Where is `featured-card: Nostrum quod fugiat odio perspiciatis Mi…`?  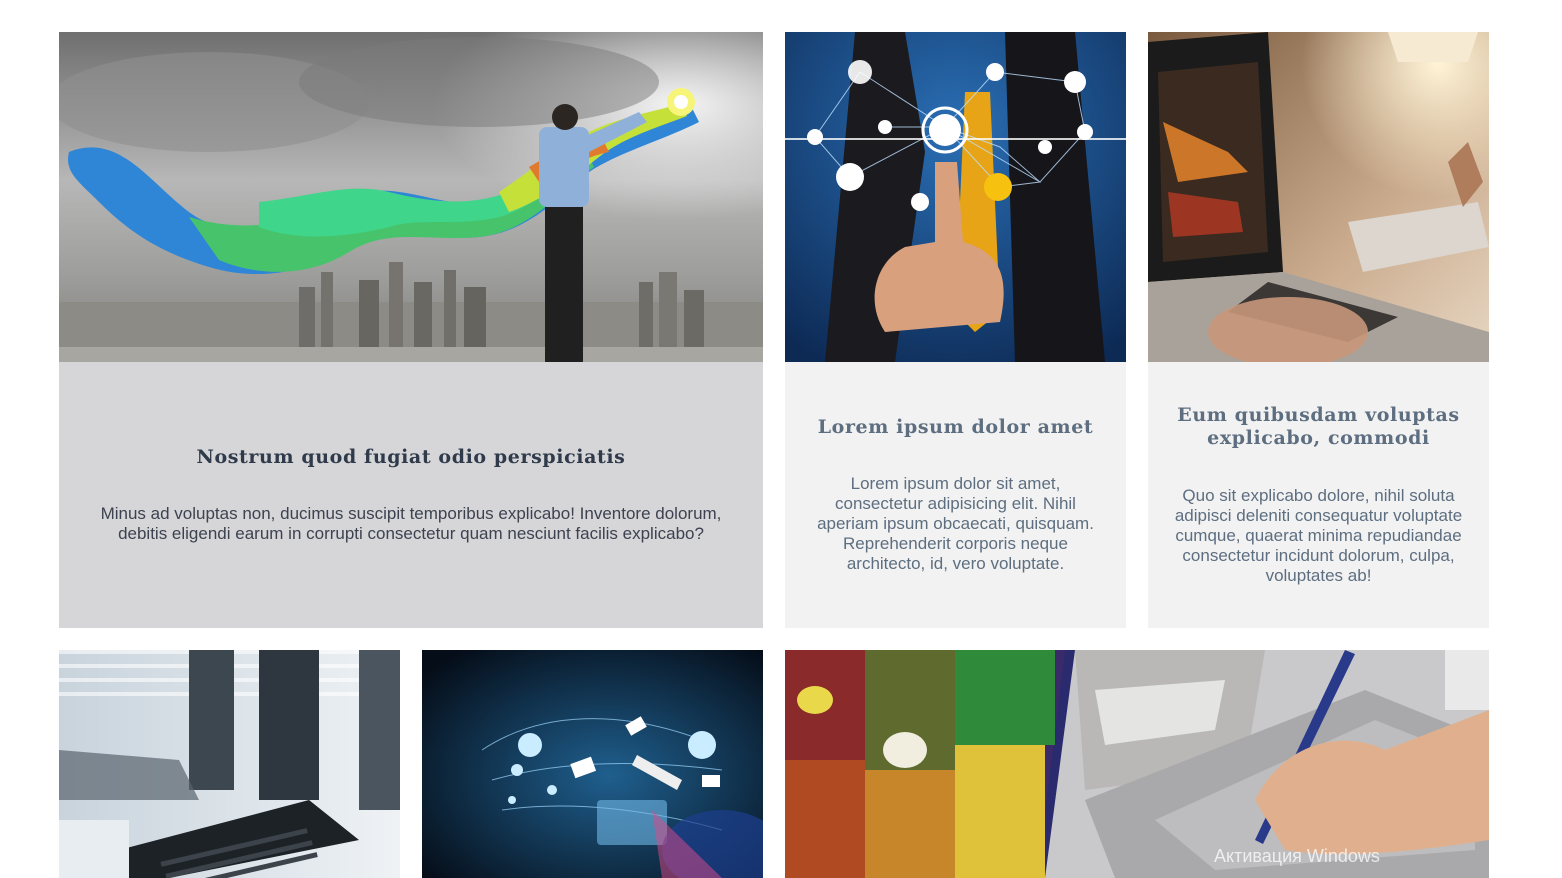
featured-card: Nostrum quod fugiat odio perspiciatis Mi… is located at coordinates (411, 495).